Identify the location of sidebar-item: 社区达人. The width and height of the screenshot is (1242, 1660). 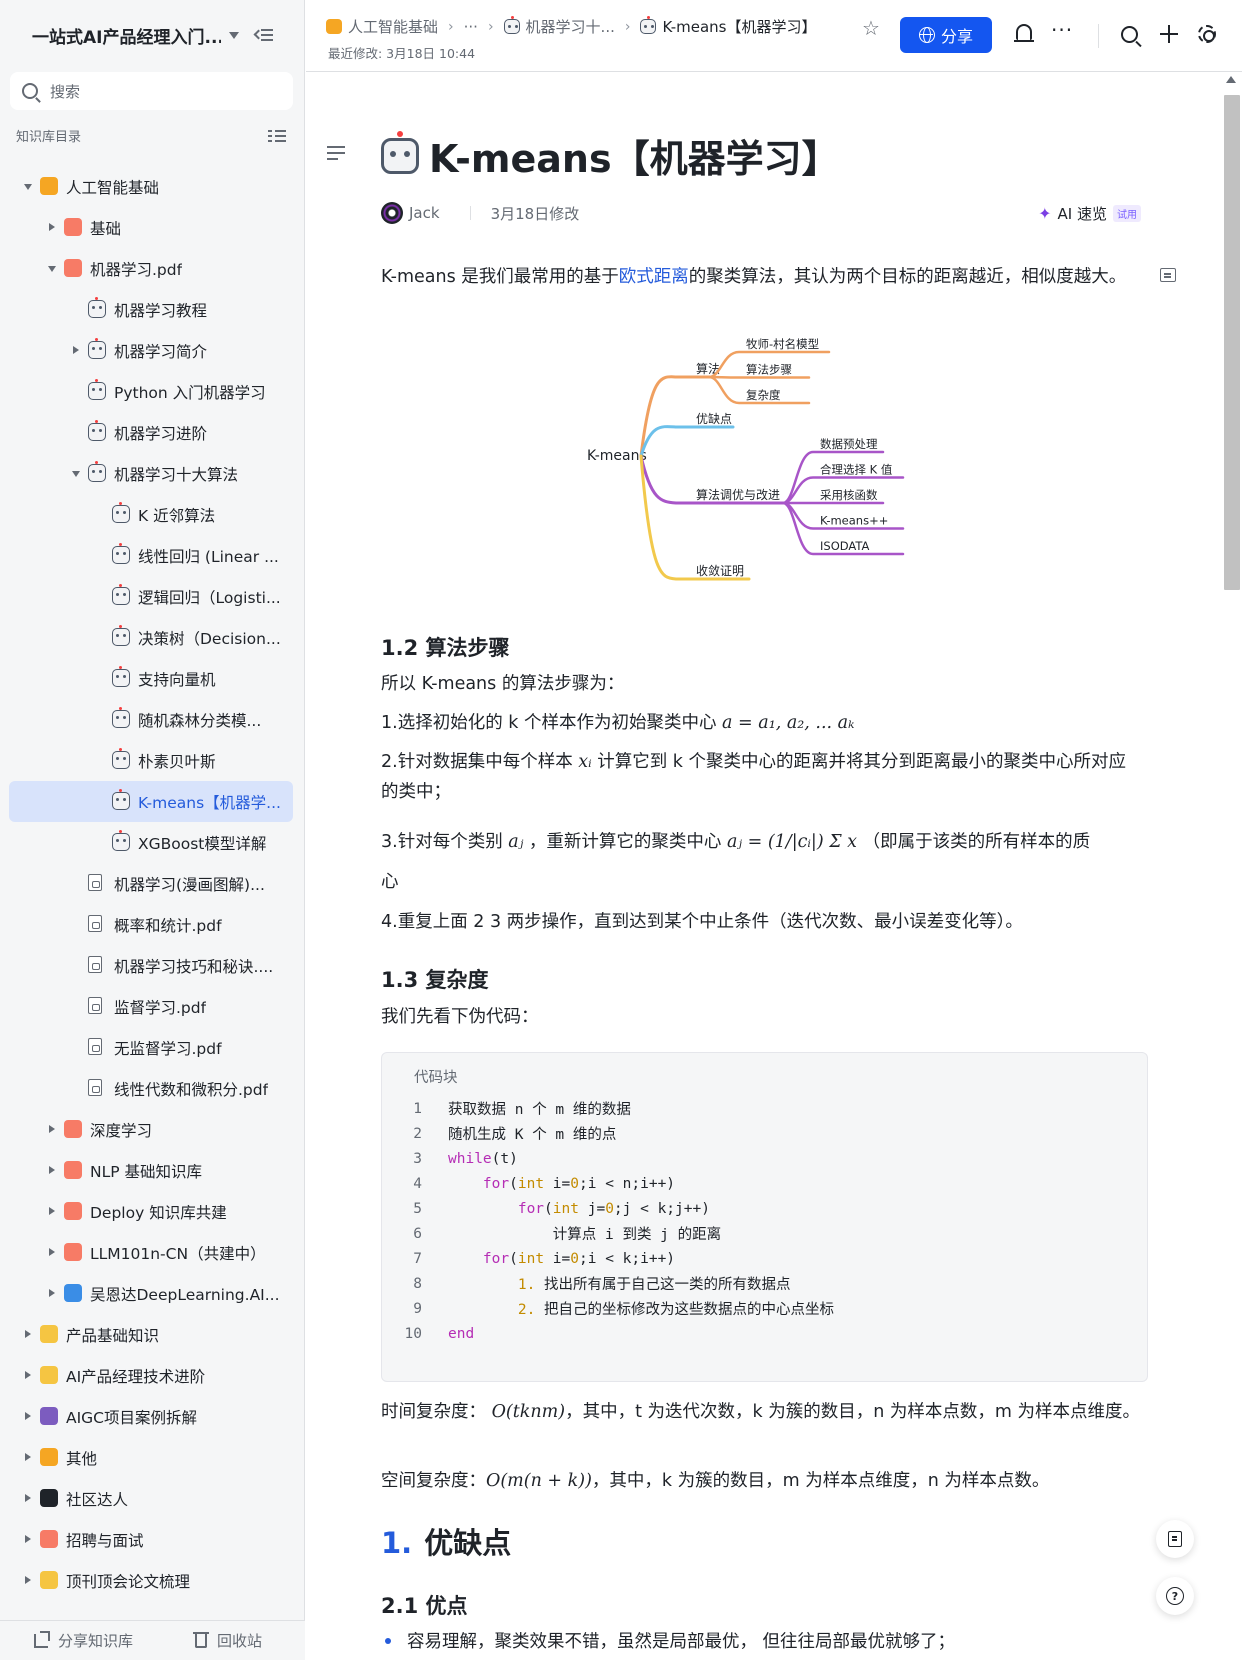
(152, 1498).